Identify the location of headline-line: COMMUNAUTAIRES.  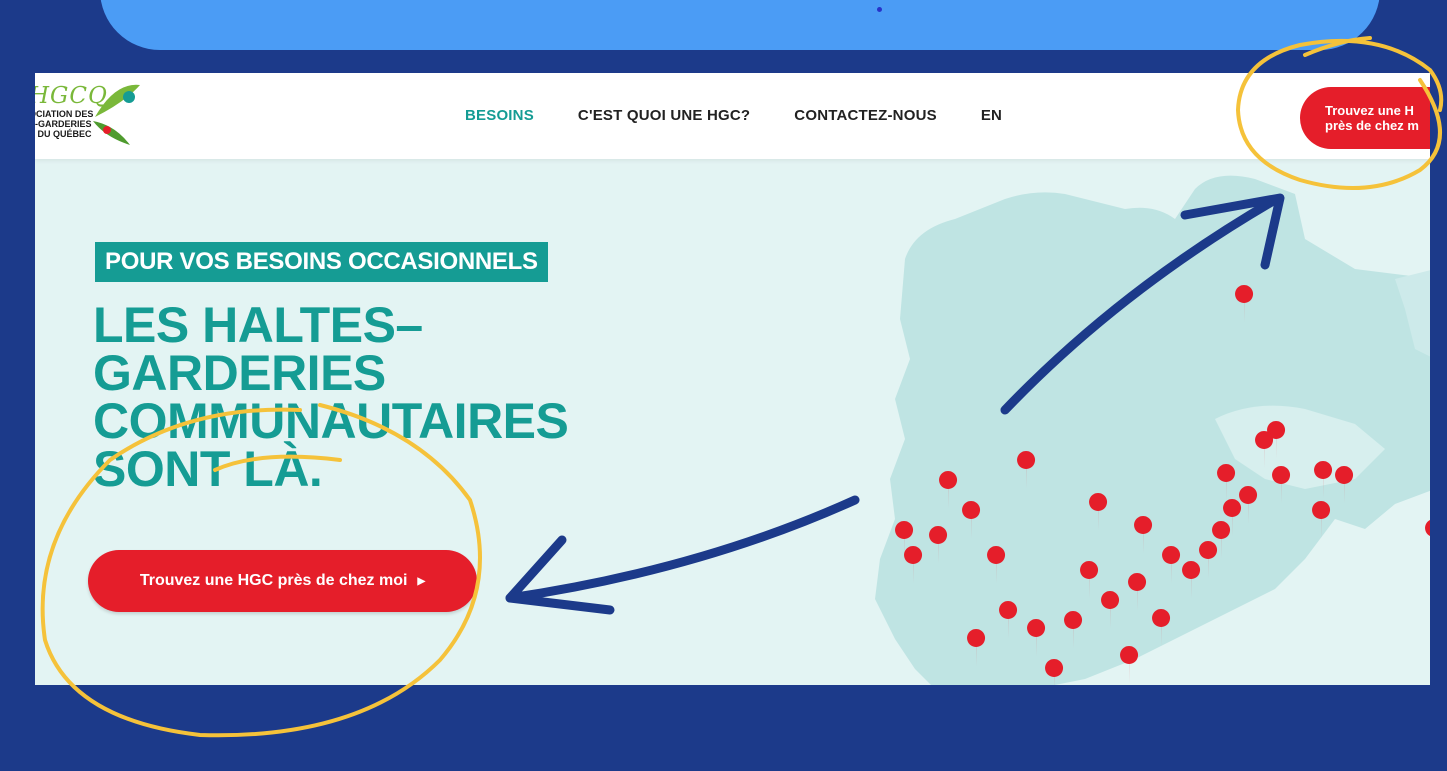
(331, 421).